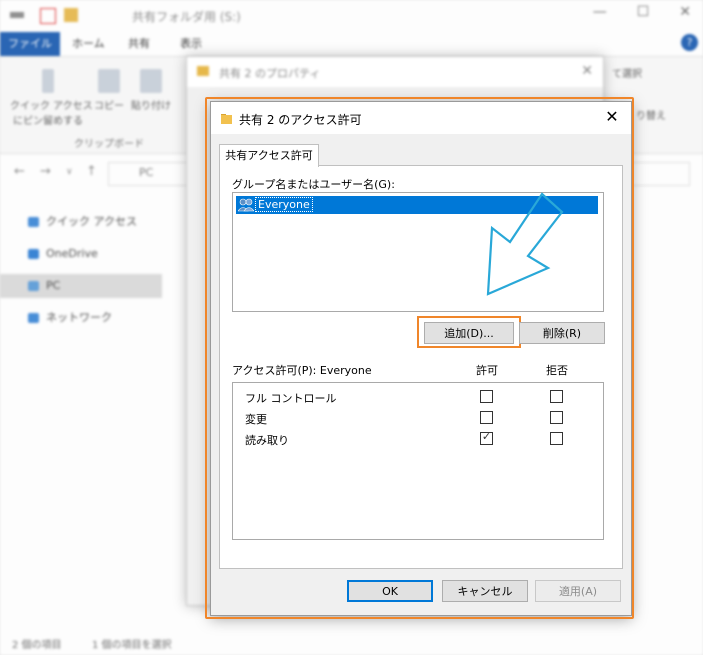 The width and height of the screenshot is (703, 655). What do you see at coordinates (557, 370) in the screenshot?
I see `deny-header: 拒否` at bounding box center [557, 370].